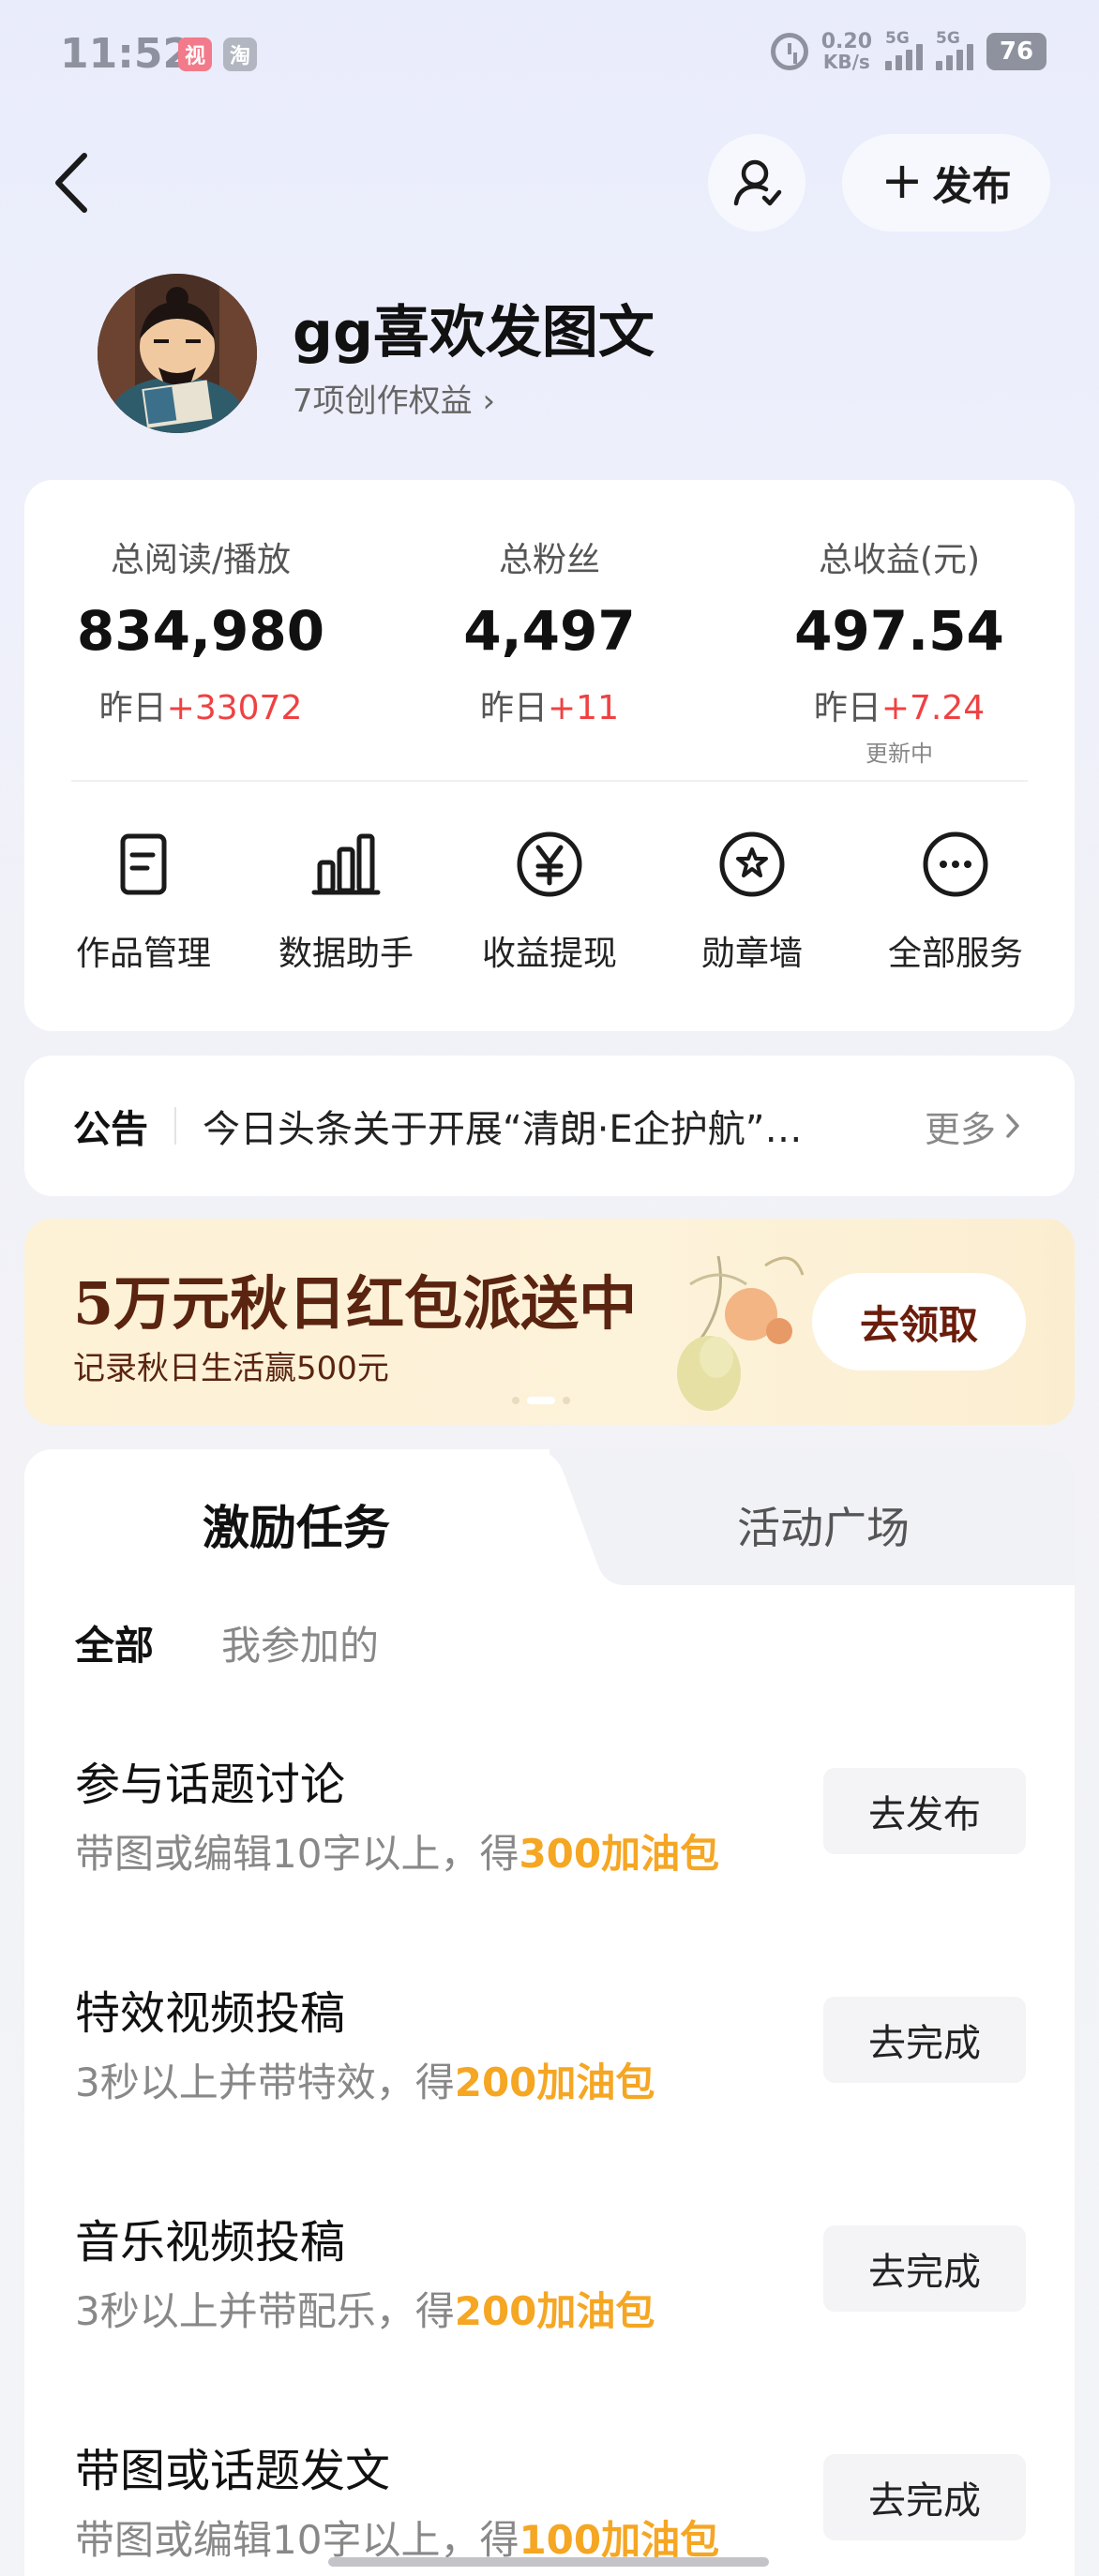 Image resolution: width=1099 pixels, height=2576 pixels. I want to click on battery-icon: 76, so click(1016, 51).